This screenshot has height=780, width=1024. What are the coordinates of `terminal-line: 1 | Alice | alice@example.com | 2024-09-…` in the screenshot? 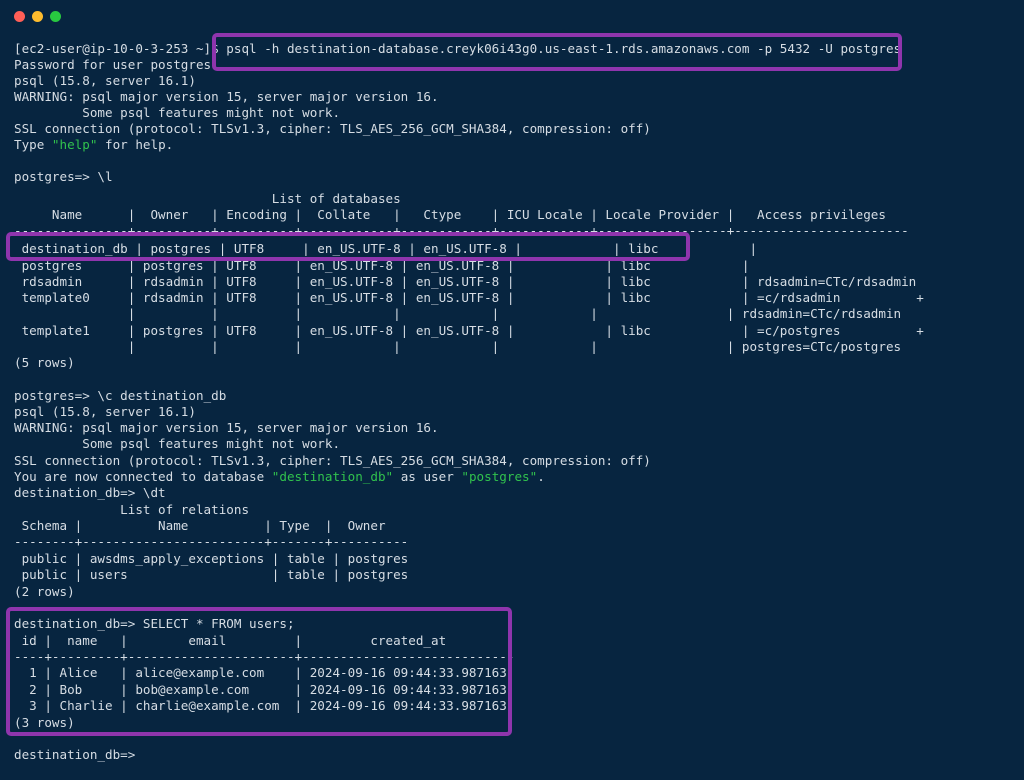 It's located at (260, 672).